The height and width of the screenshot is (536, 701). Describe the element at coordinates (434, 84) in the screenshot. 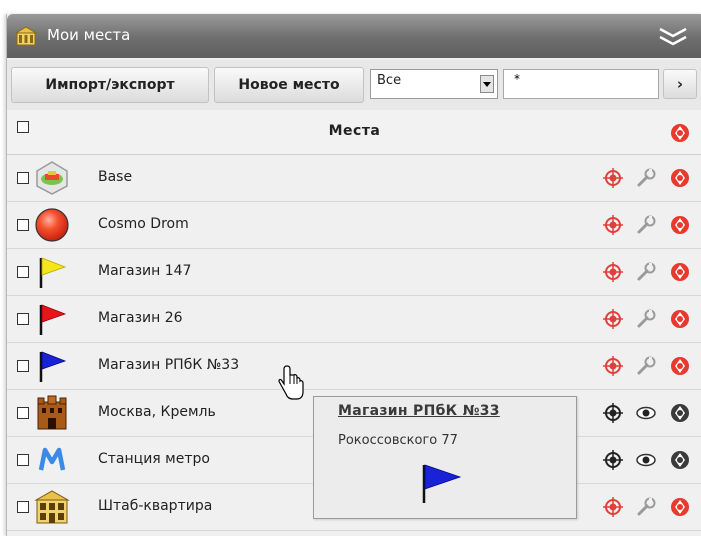

I see `filter-select: Все` at that location.